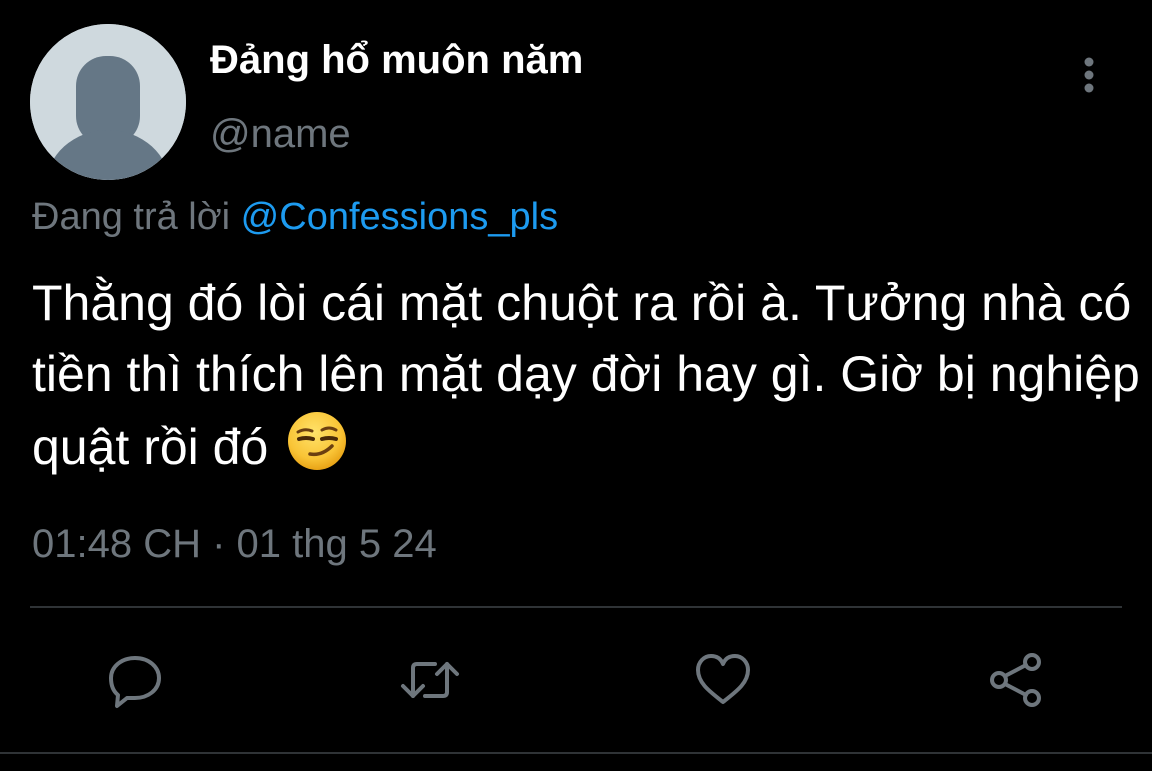 The height and width of the screenshot is (771, 1152). I want to click on like-icon, so click(723, 679).